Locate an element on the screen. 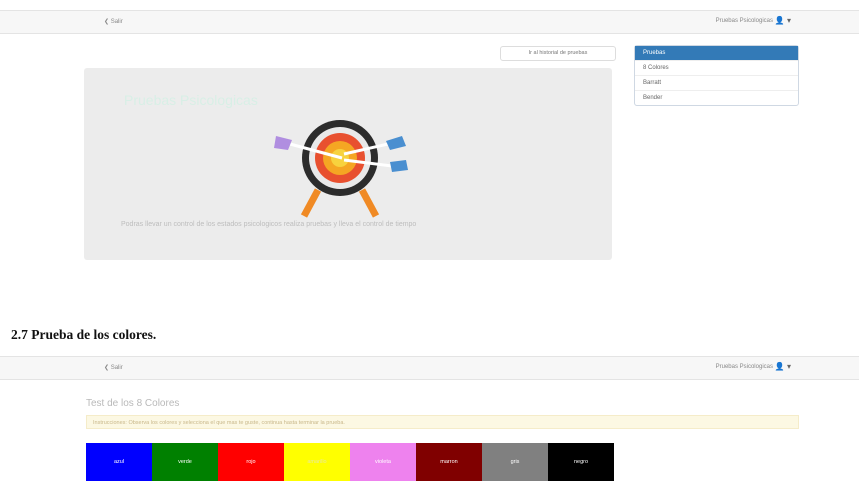  color-swatch-marron: marron is located at coordinates (449, 462).